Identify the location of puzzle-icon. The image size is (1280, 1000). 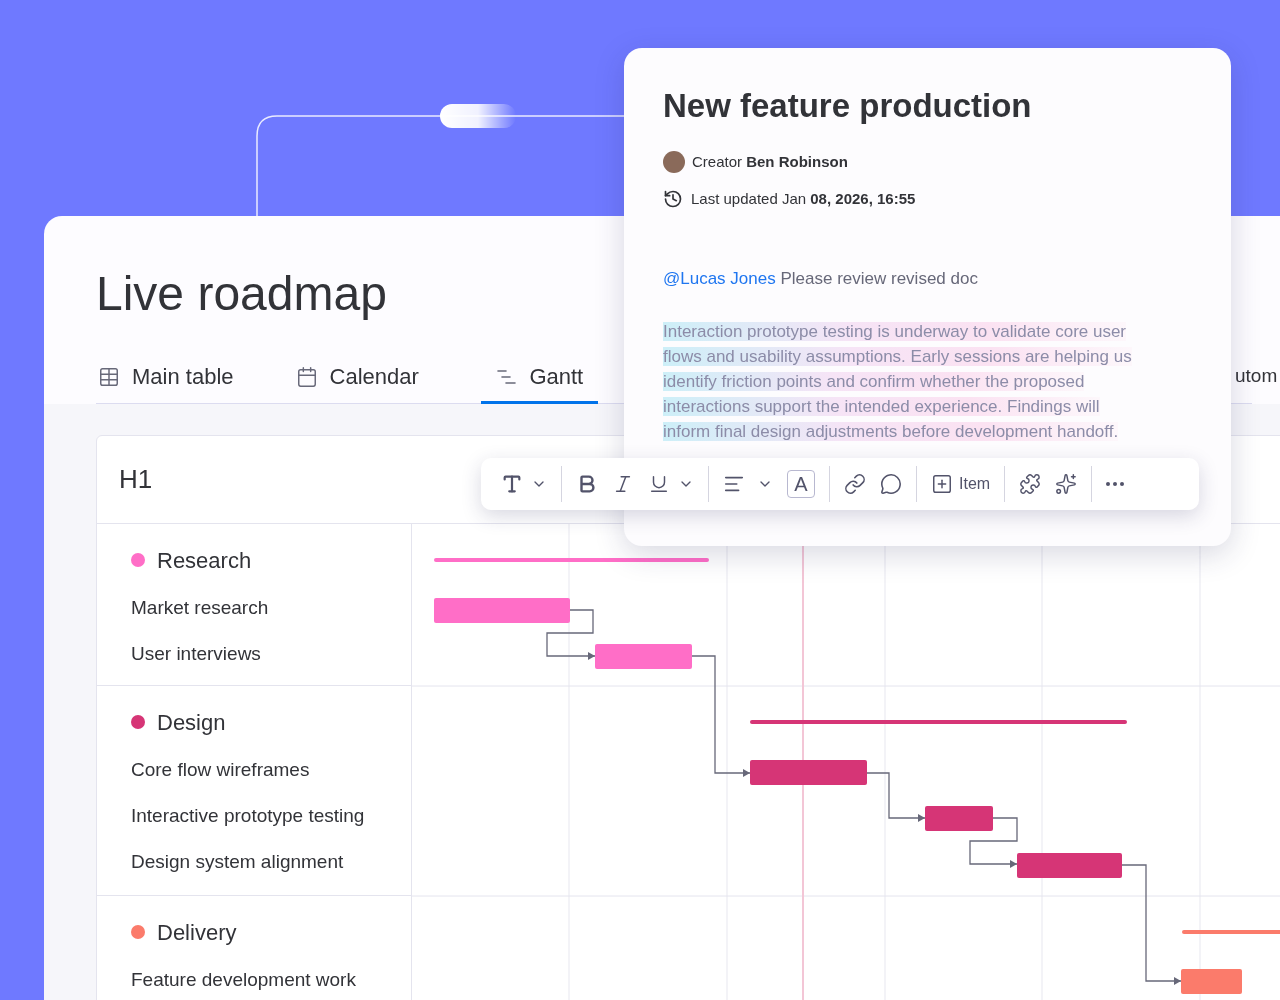
(1030, 484).